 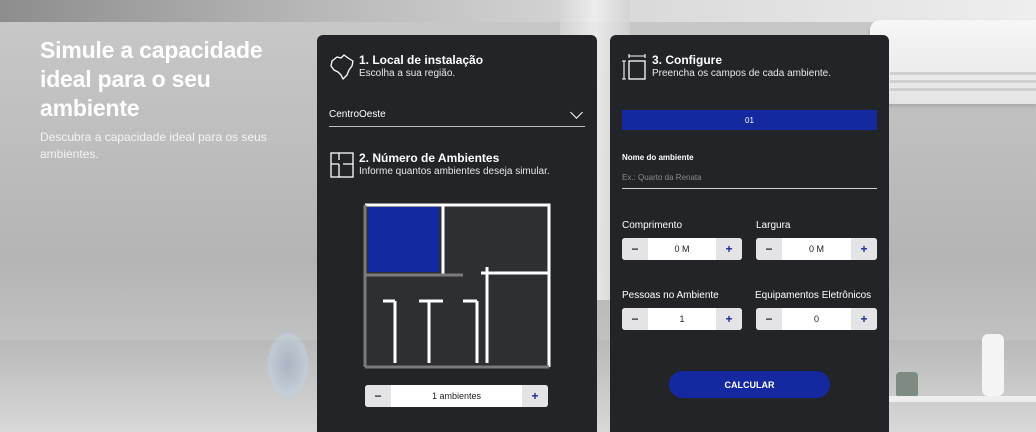 What do you see at coordinates (729, 249) in the screenshot?
I see `length-increment-button: +` at bounding box center [729, 249].